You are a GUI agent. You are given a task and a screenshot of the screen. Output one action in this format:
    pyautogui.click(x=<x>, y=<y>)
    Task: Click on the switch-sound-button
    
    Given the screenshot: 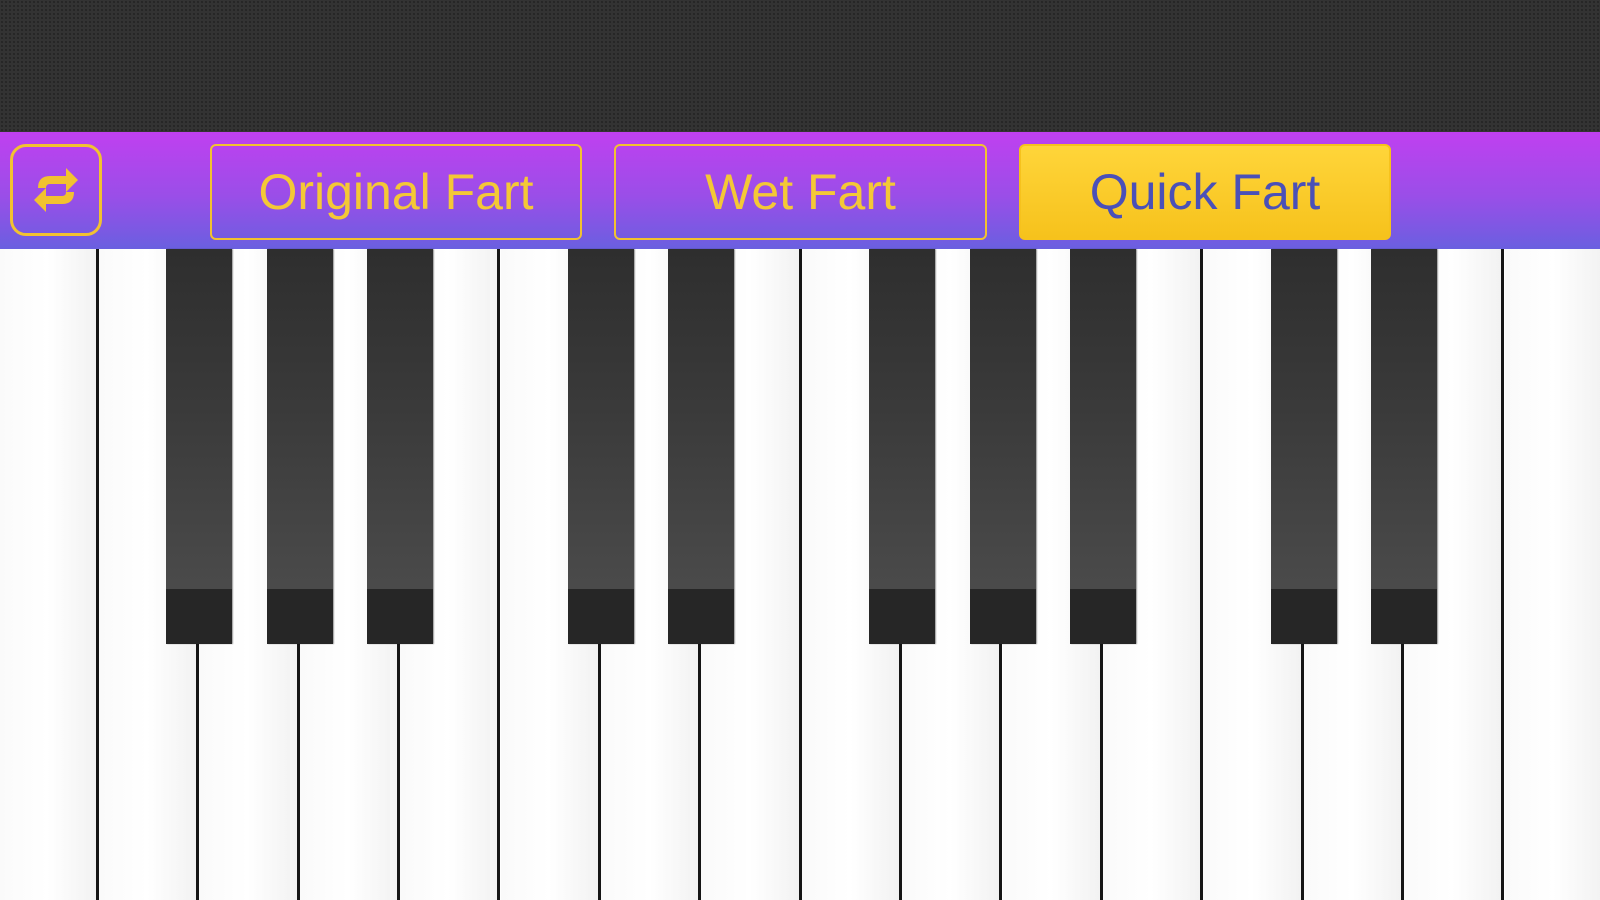 What is the action you would take?
    pyautogui.click(x=56, y=190)
    